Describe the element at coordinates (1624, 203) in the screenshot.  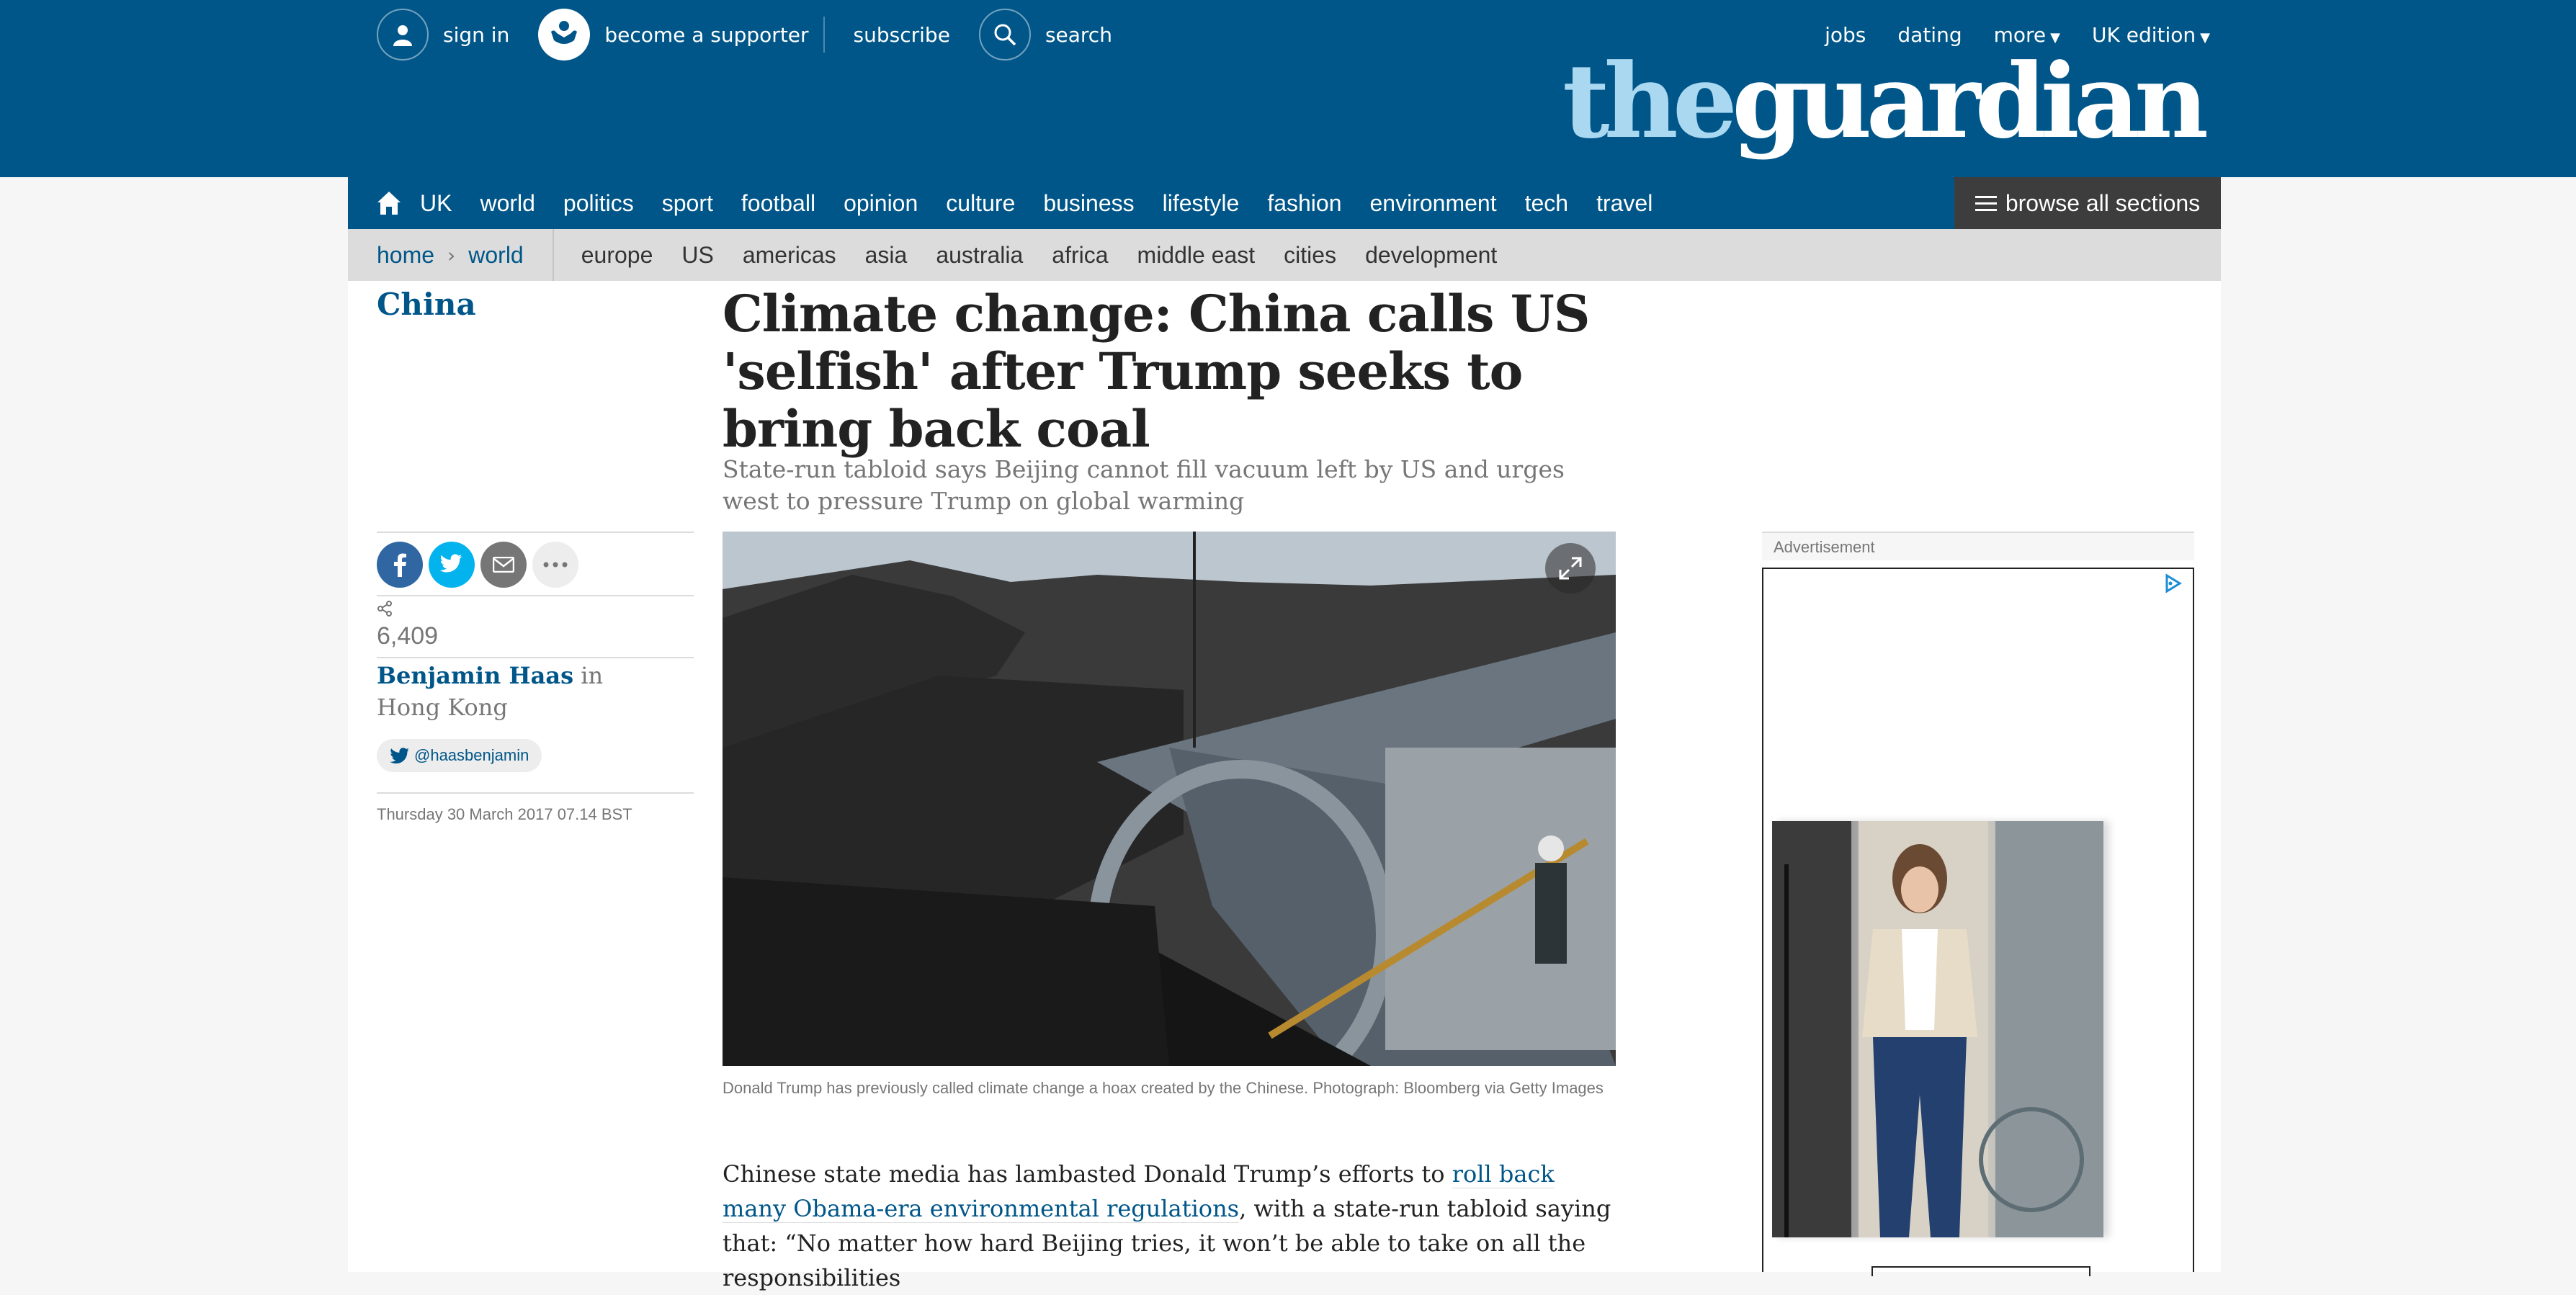
I see `nav-item-travel: travel` at that location.